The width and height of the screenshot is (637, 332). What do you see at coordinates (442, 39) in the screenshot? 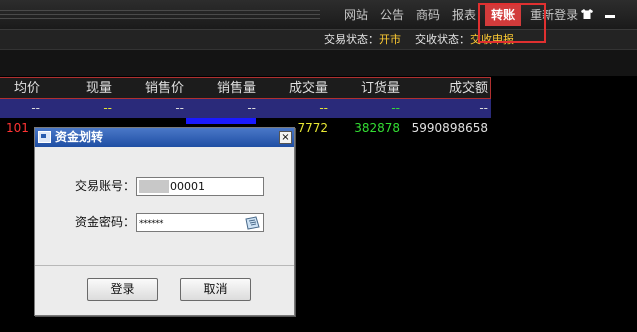
I see `delivery-status-label: 交收状态：` at bounding box center [442, 39].